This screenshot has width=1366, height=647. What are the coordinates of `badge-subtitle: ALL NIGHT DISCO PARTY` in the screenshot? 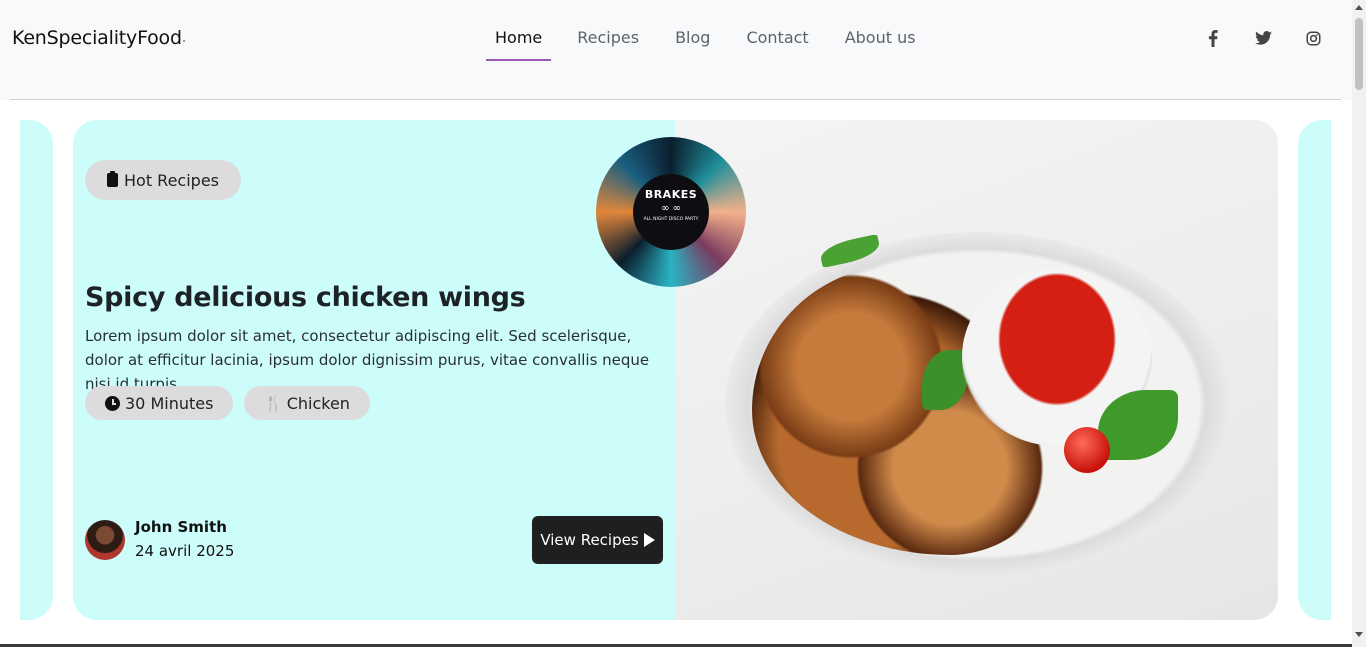 It's located at (671, 219).